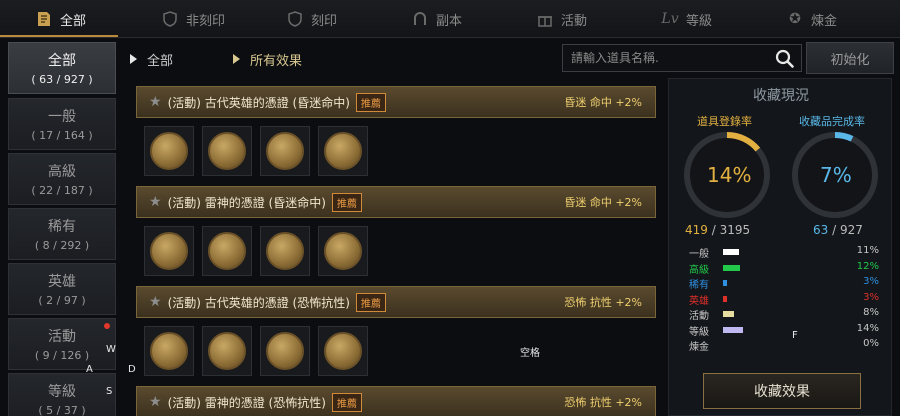  Describe the element at coordinates (324, 21) in the screenshot. I see `tab-label: 刻印` at that location.